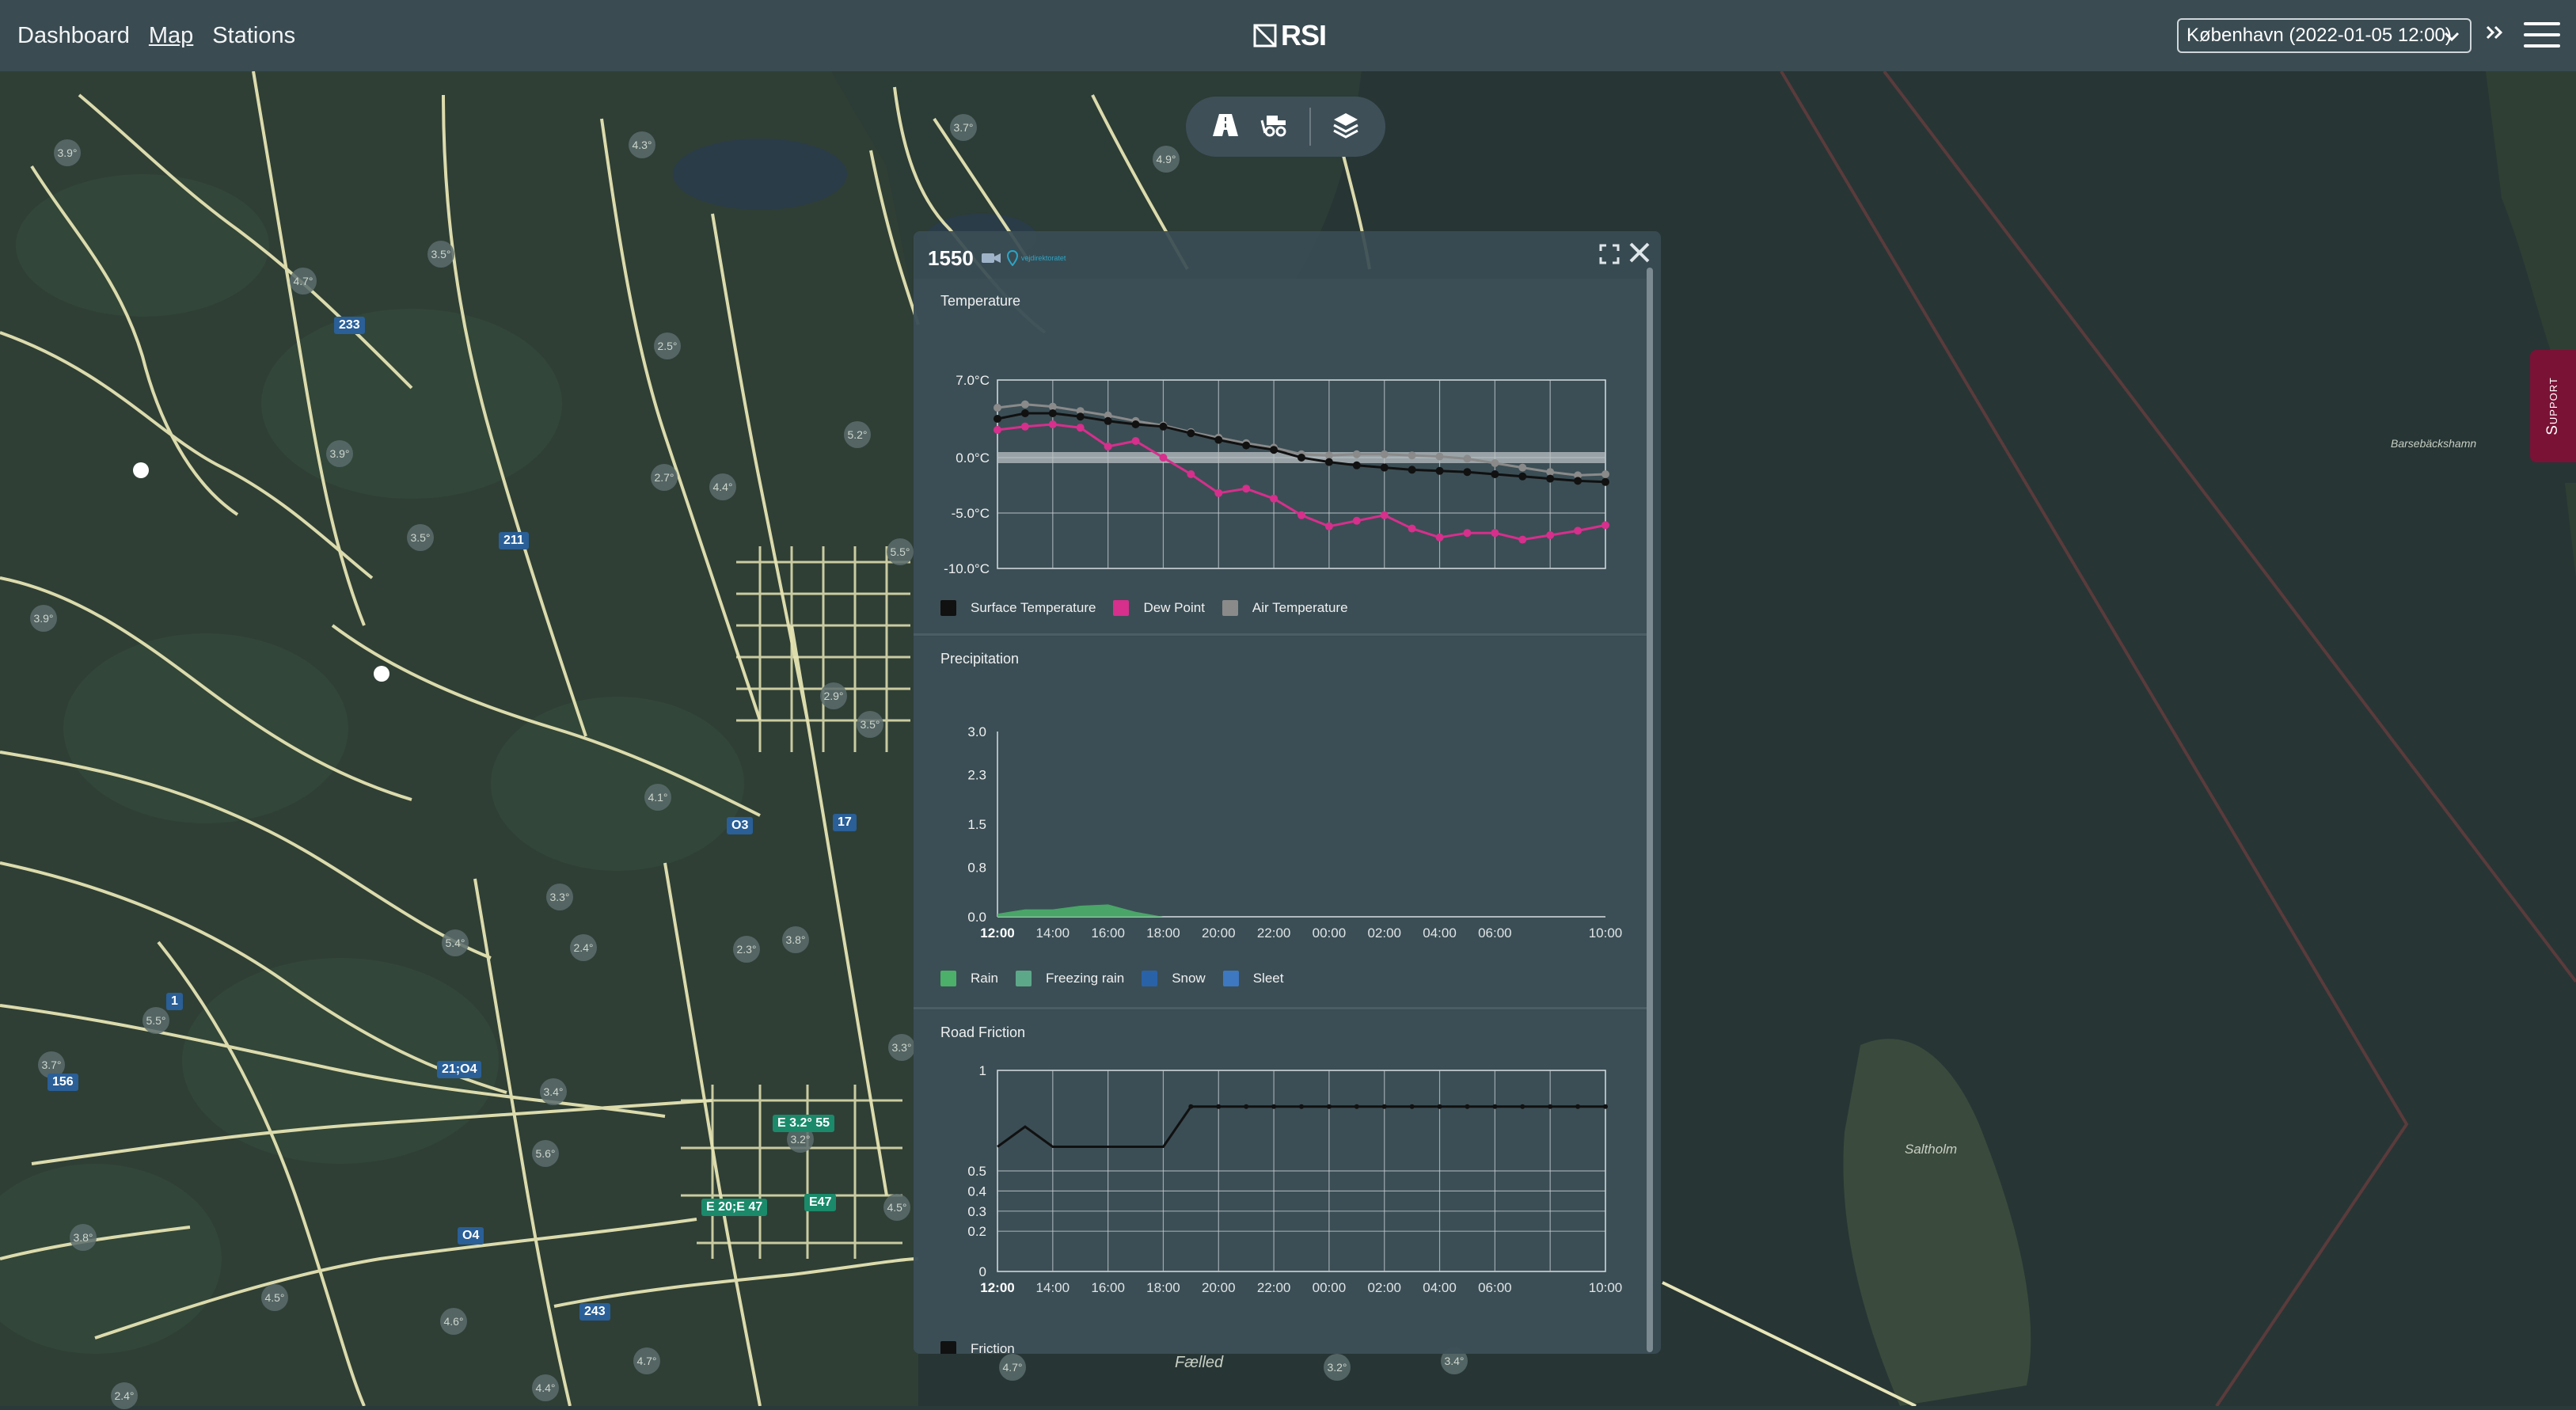 This screenshot has height=1410, width=2576. What do you see at coordinates (834, 695) in the screenshot?
I see `temperature-label: 2.9°` at bounding box center [834, 695].